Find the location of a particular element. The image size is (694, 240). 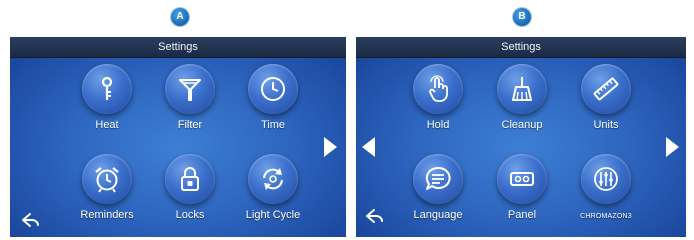

filter-icon is located at coordinates (190, 90).